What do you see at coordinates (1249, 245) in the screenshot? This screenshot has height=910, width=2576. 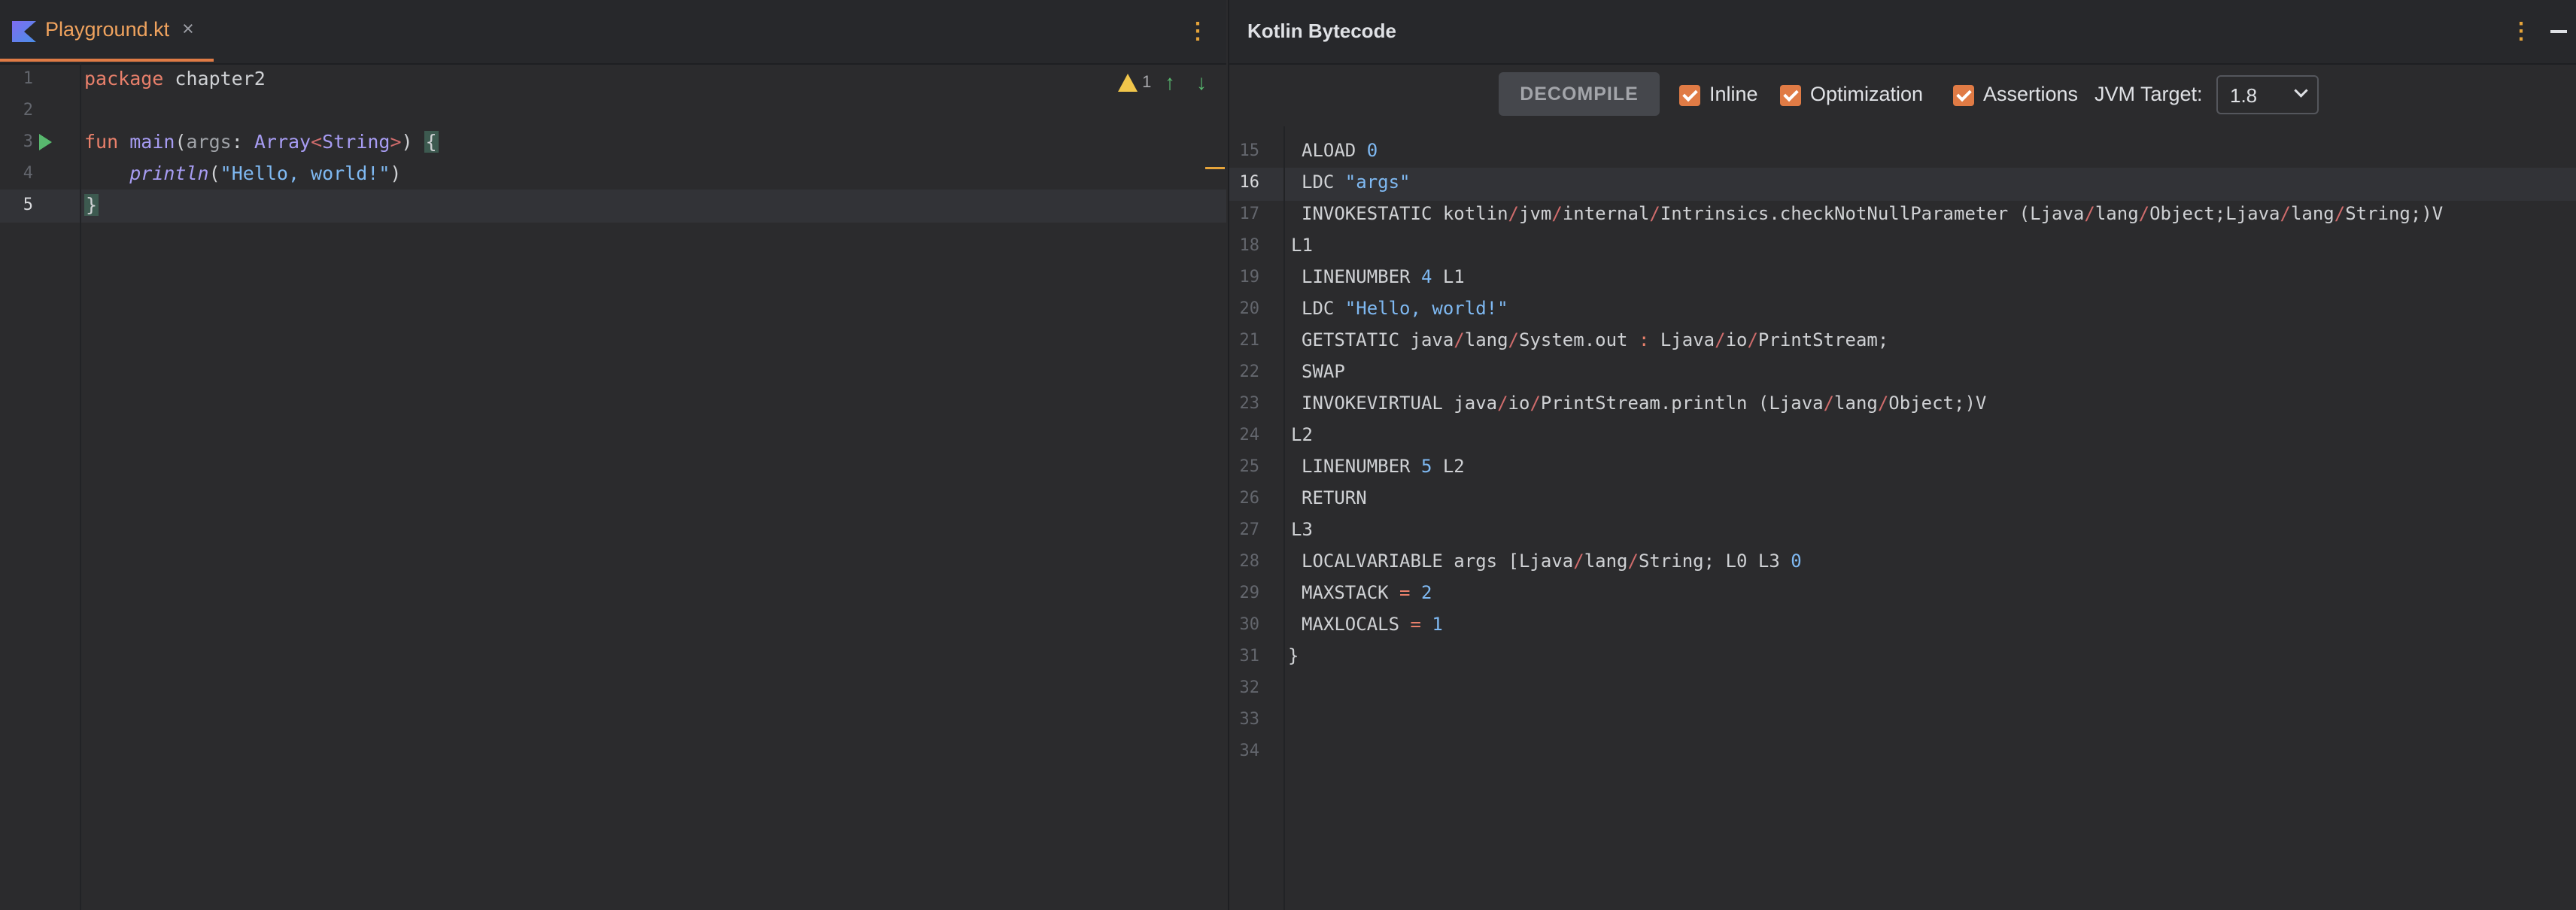 I see `line-number: 18` at bounding box center [1249, 245].